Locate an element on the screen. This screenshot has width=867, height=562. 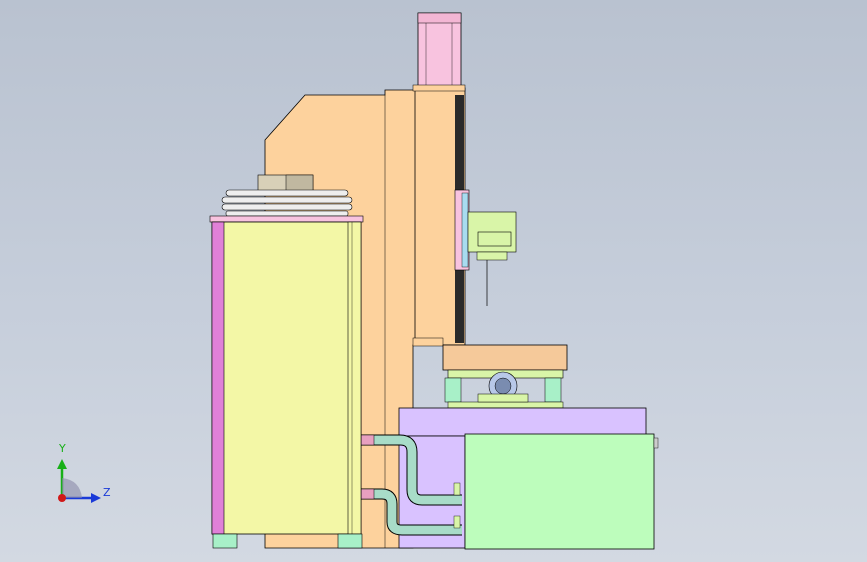
reservoir-tank is located at coordinates (561, 491).